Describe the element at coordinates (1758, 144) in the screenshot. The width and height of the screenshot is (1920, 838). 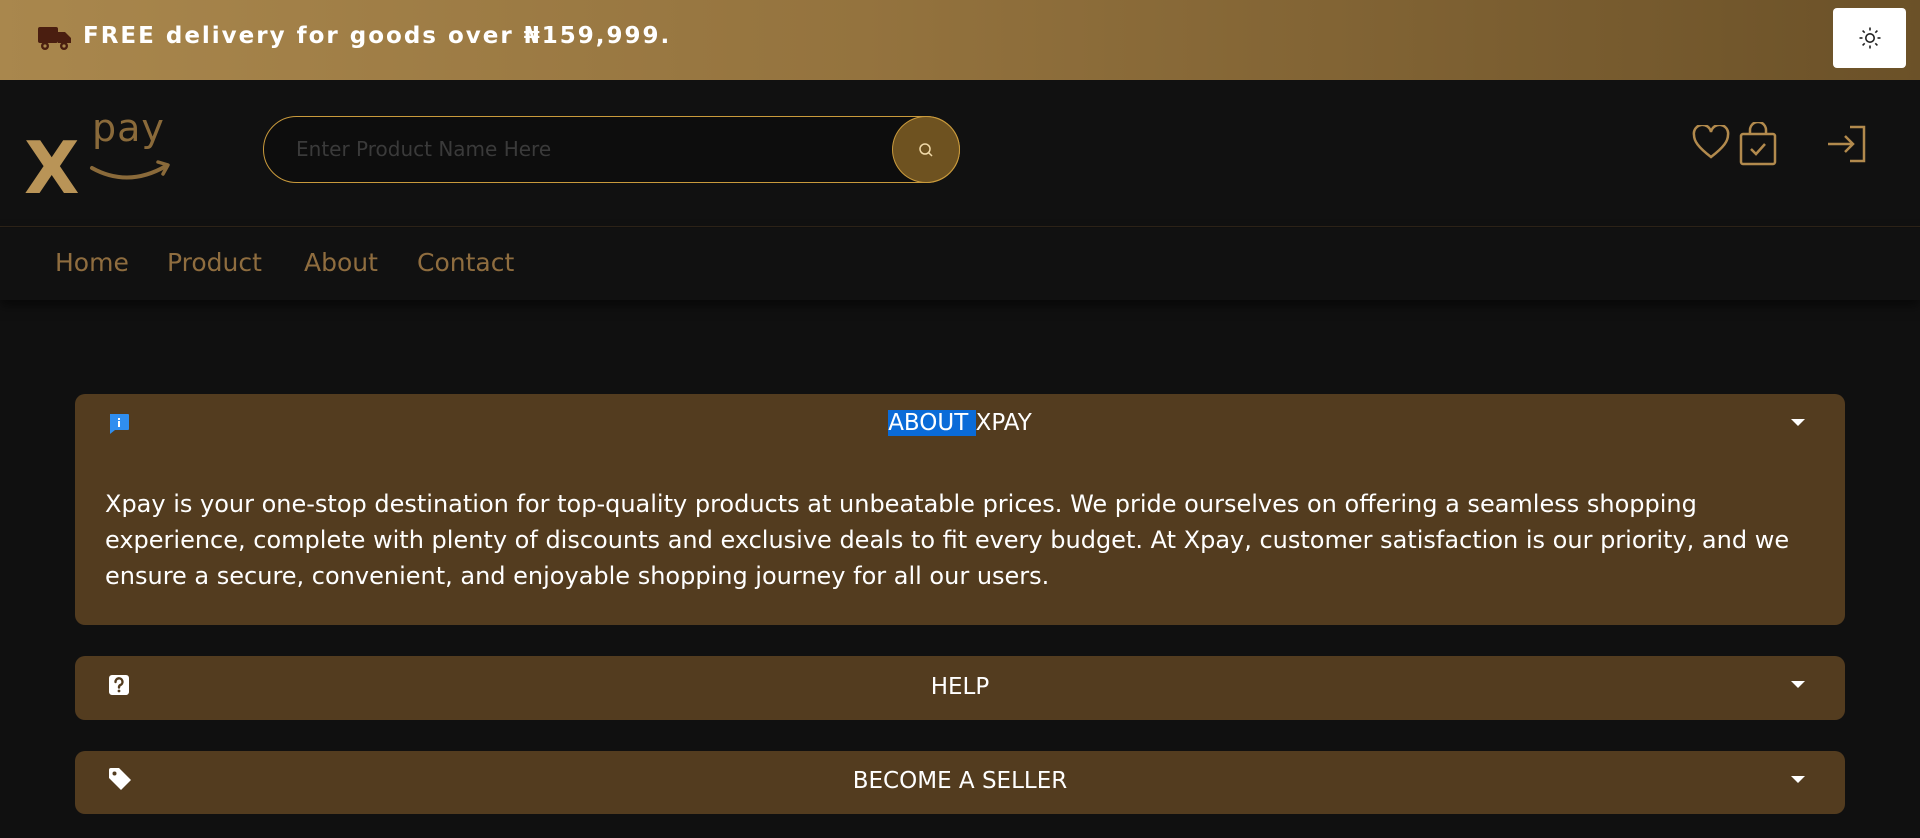
I see `shopping-bag-icon` at that location.